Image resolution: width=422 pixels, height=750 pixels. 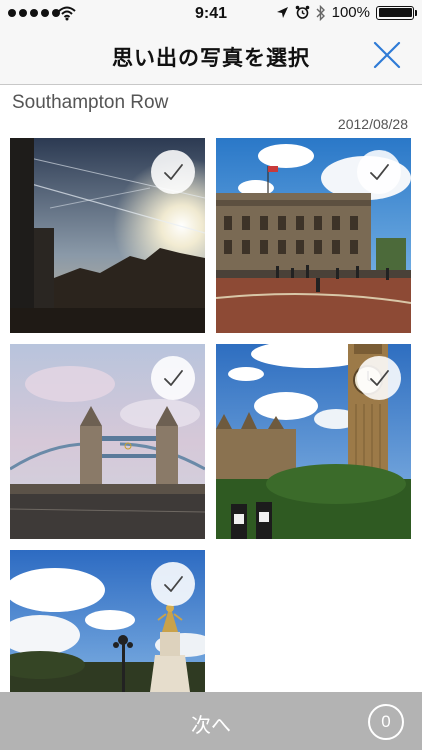 What do you see at coordinates (372, 124) in the screenshot?
I see `album-date: 2012/08/28` at bounding box center [372, 124].